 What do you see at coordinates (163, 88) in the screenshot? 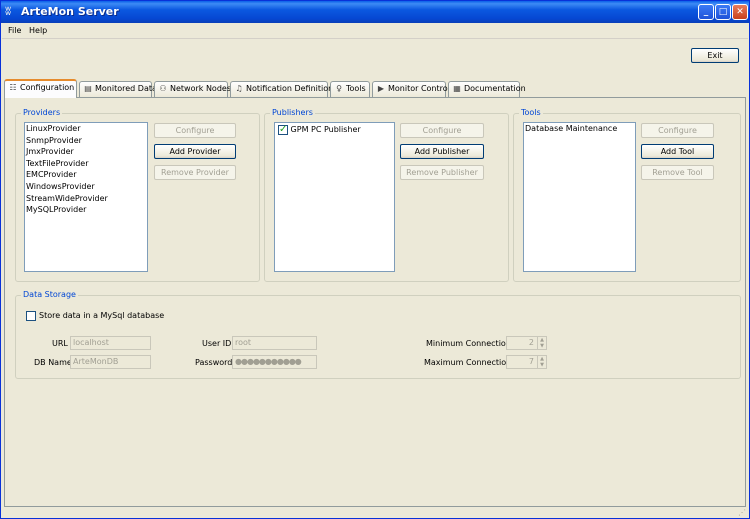
I see `network-icon: ⚇` at bounding box center [163, 88].